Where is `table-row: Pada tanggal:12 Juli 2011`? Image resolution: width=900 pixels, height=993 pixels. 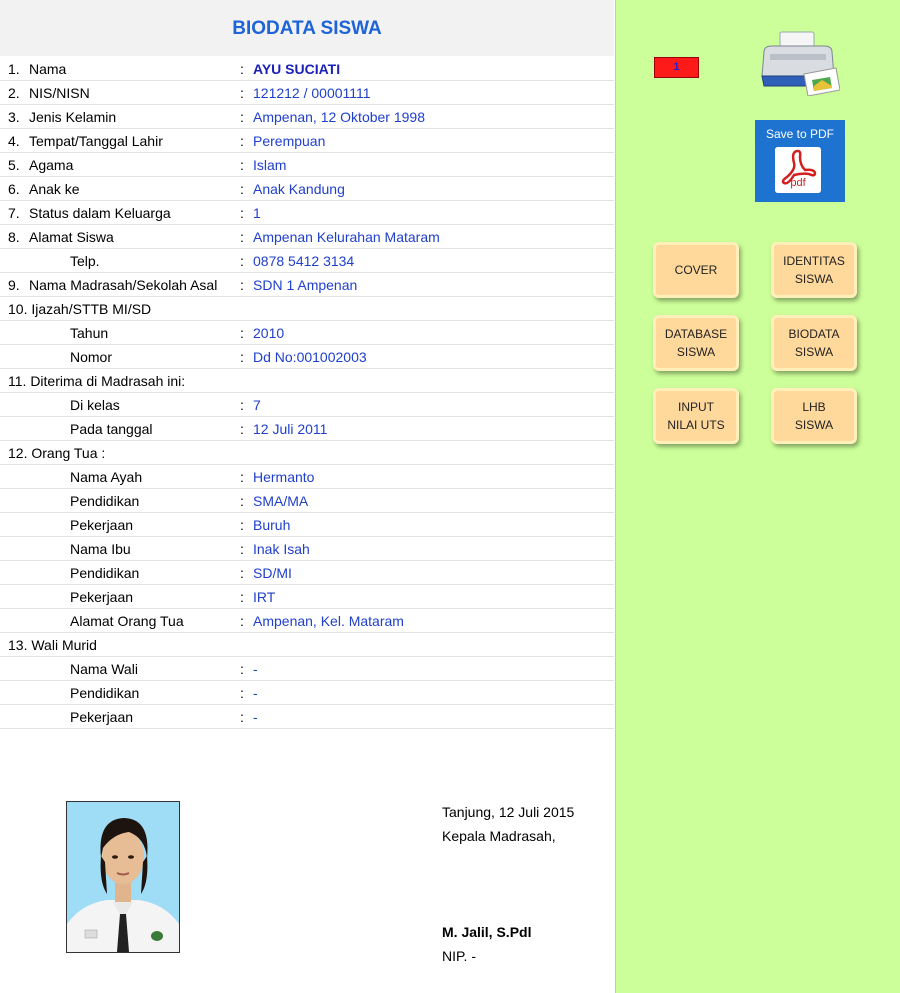 table-row: Pada tanggal:12 Juli 2011 is located at coordinates (307, 429).